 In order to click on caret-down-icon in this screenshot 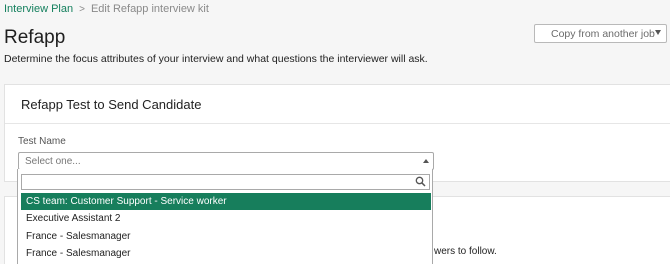, I will do `click(658, 32)`.